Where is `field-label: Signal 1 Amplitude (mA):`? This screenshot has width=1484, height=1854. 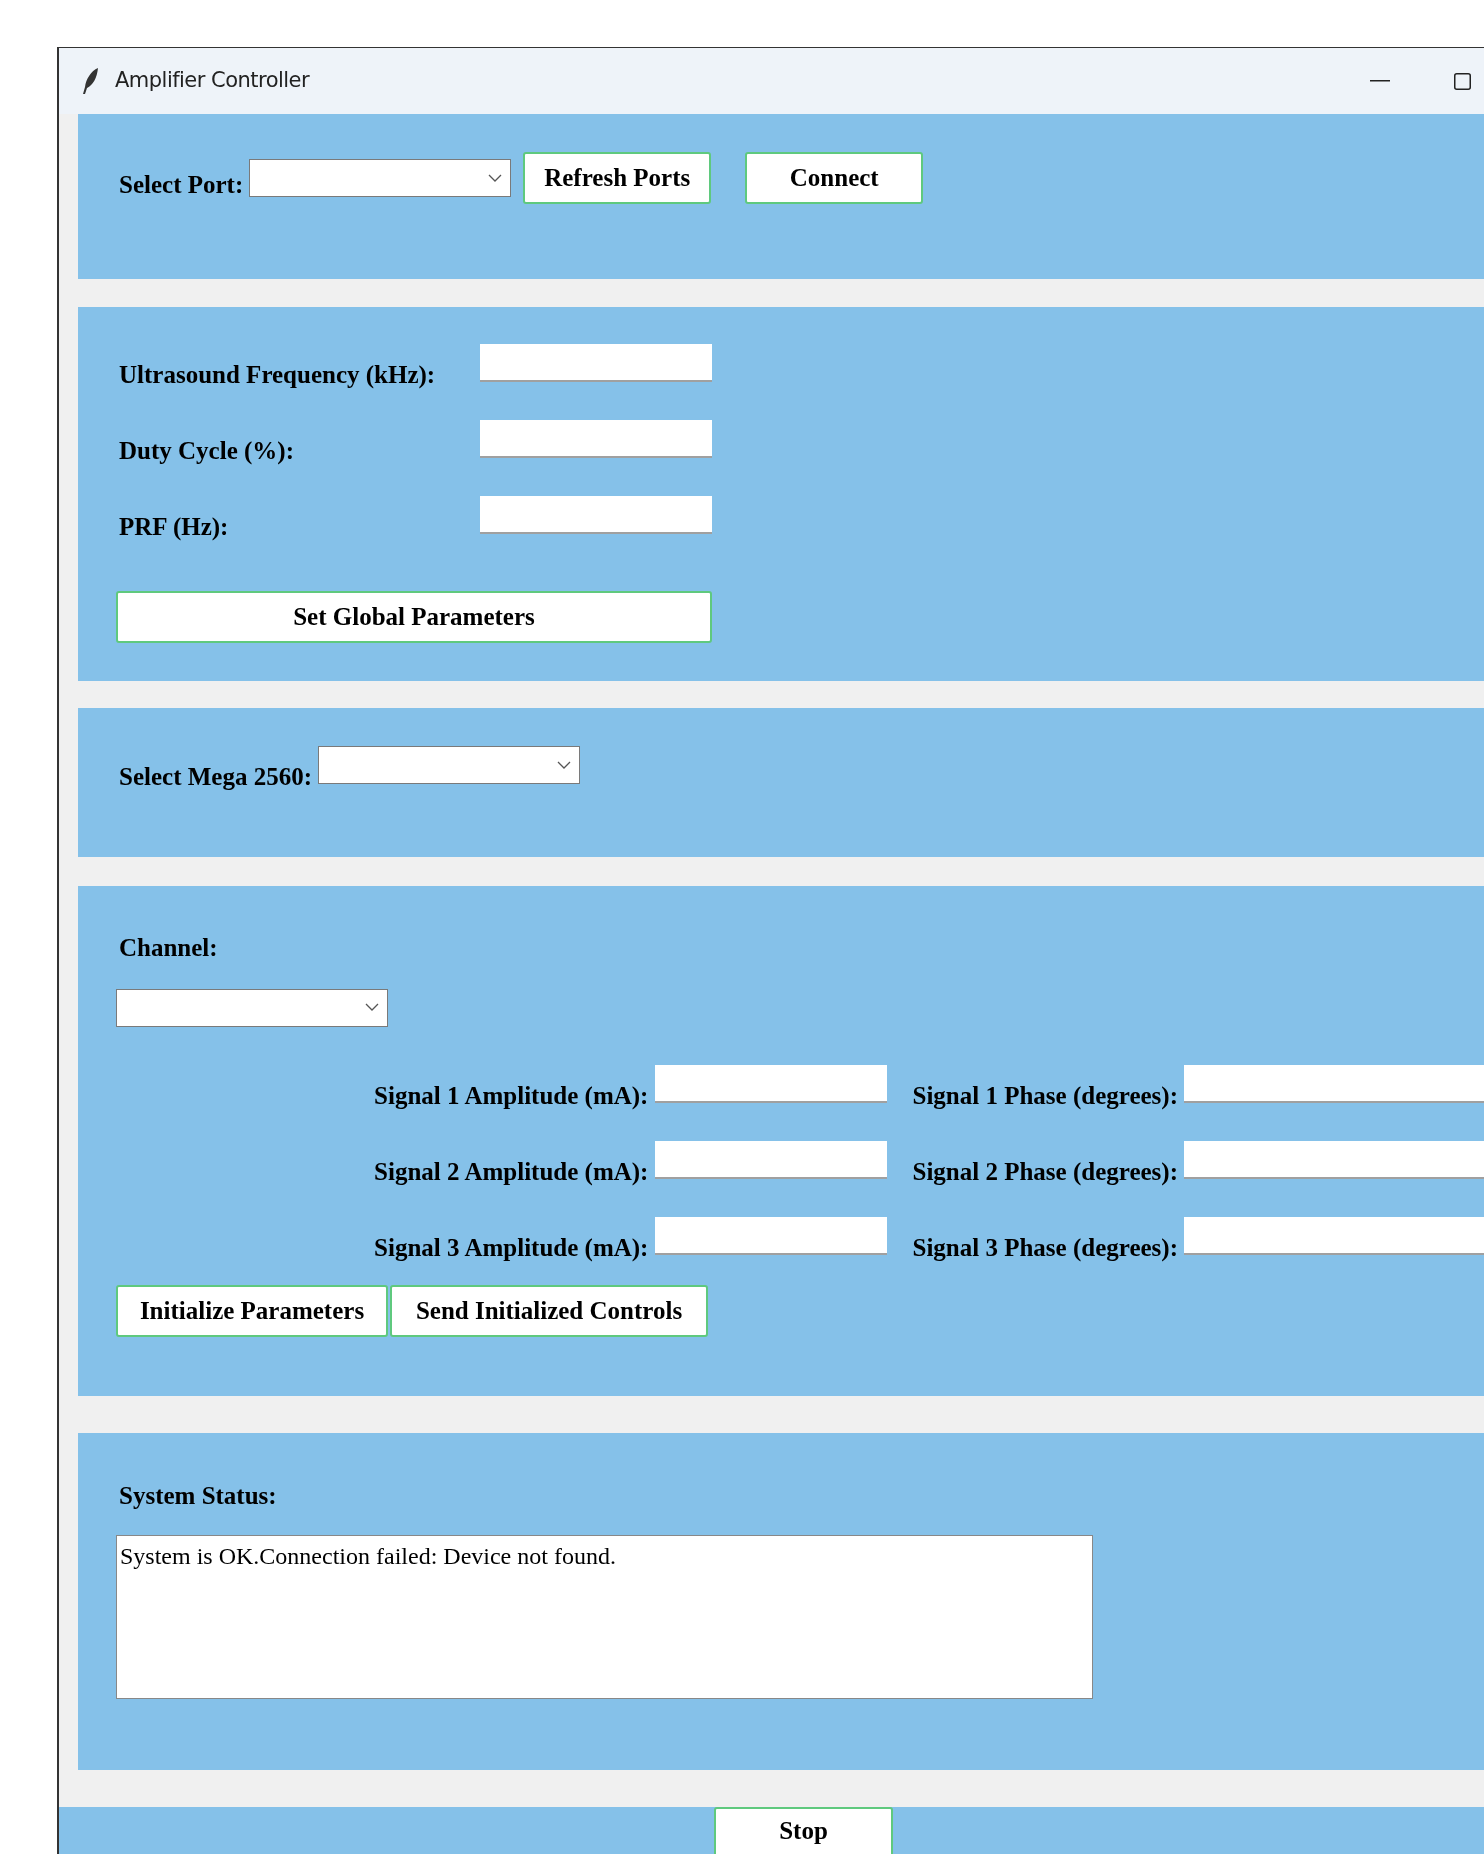 field-label: Signal 1 Amplitude (mA): is located at coordinates (511, 1096).